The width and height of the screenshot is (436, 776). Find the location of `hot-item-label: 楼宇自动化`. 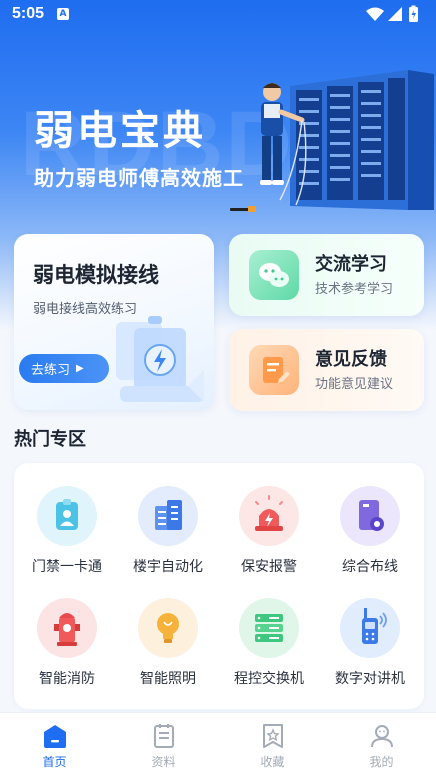

hot-item-label: 楼宇自动化 is located at coordinates (168, 567).